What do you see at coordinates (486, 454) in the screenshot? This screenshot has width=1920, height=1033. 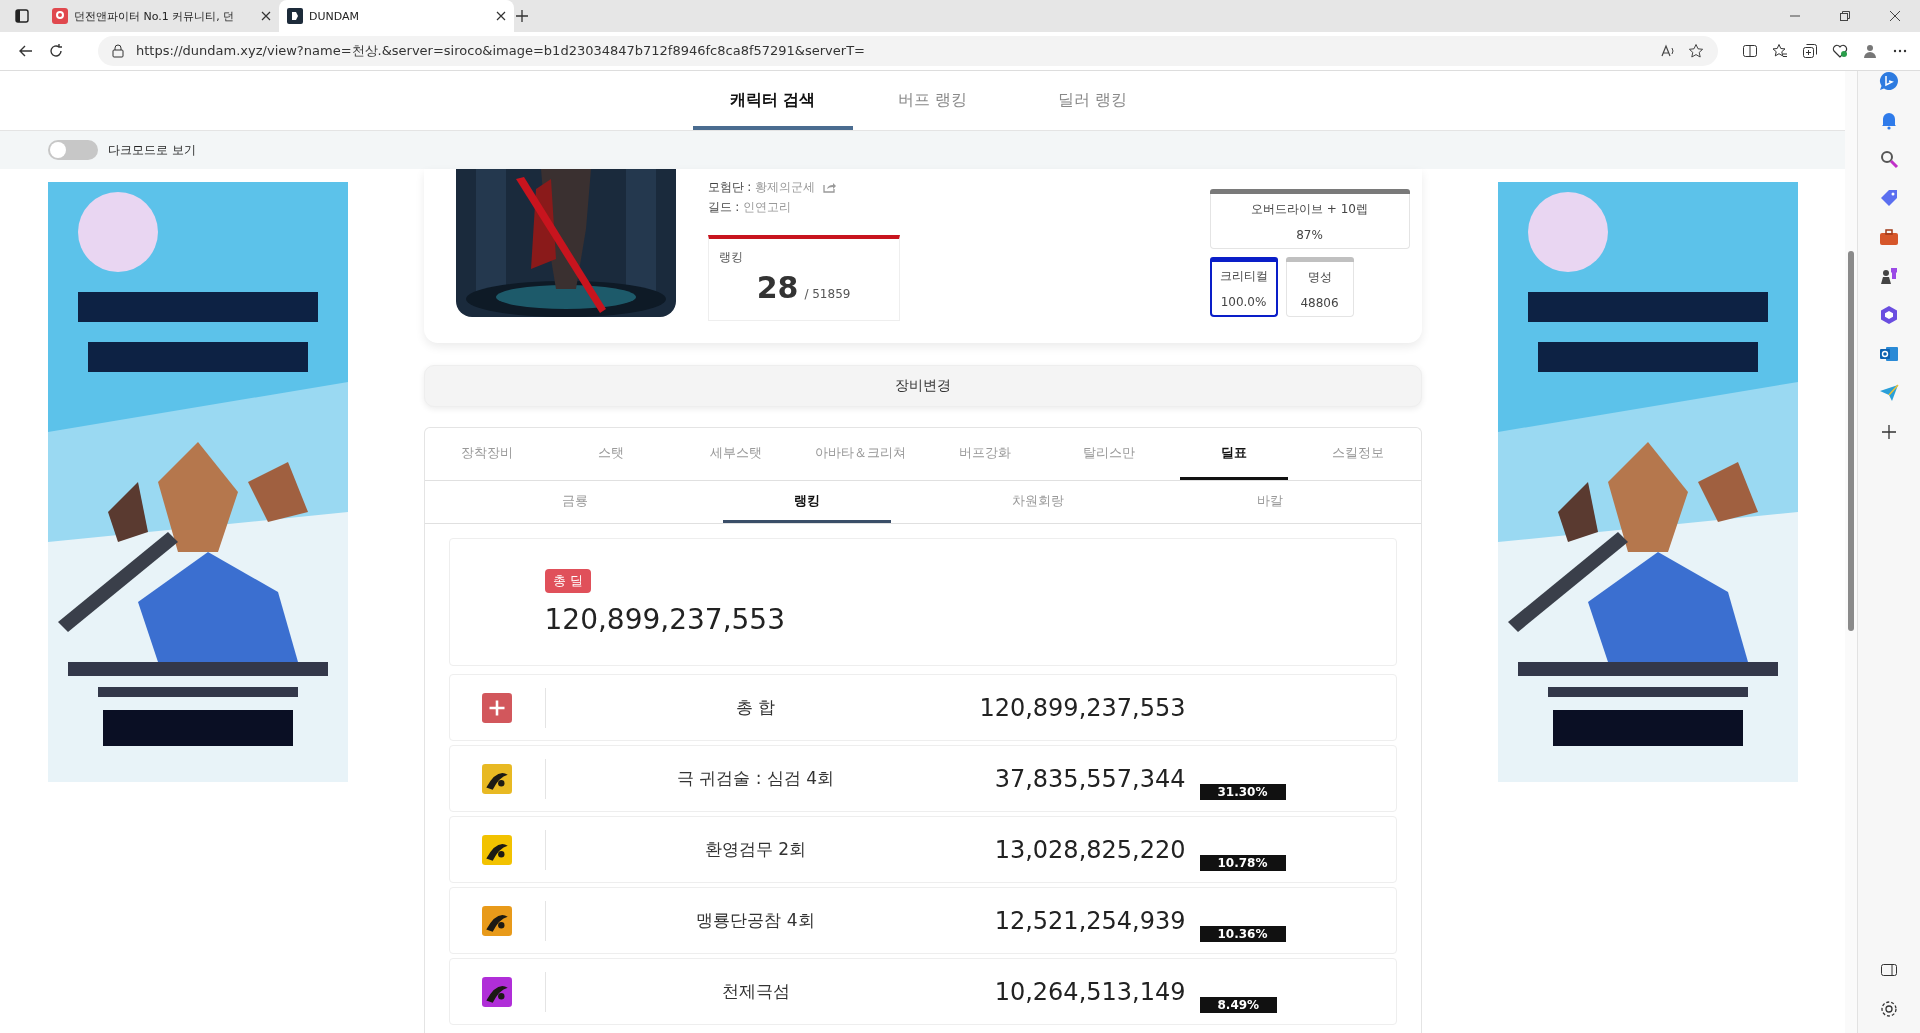 I see `section-tab: 장착장비` at bounding box center [486, 454].